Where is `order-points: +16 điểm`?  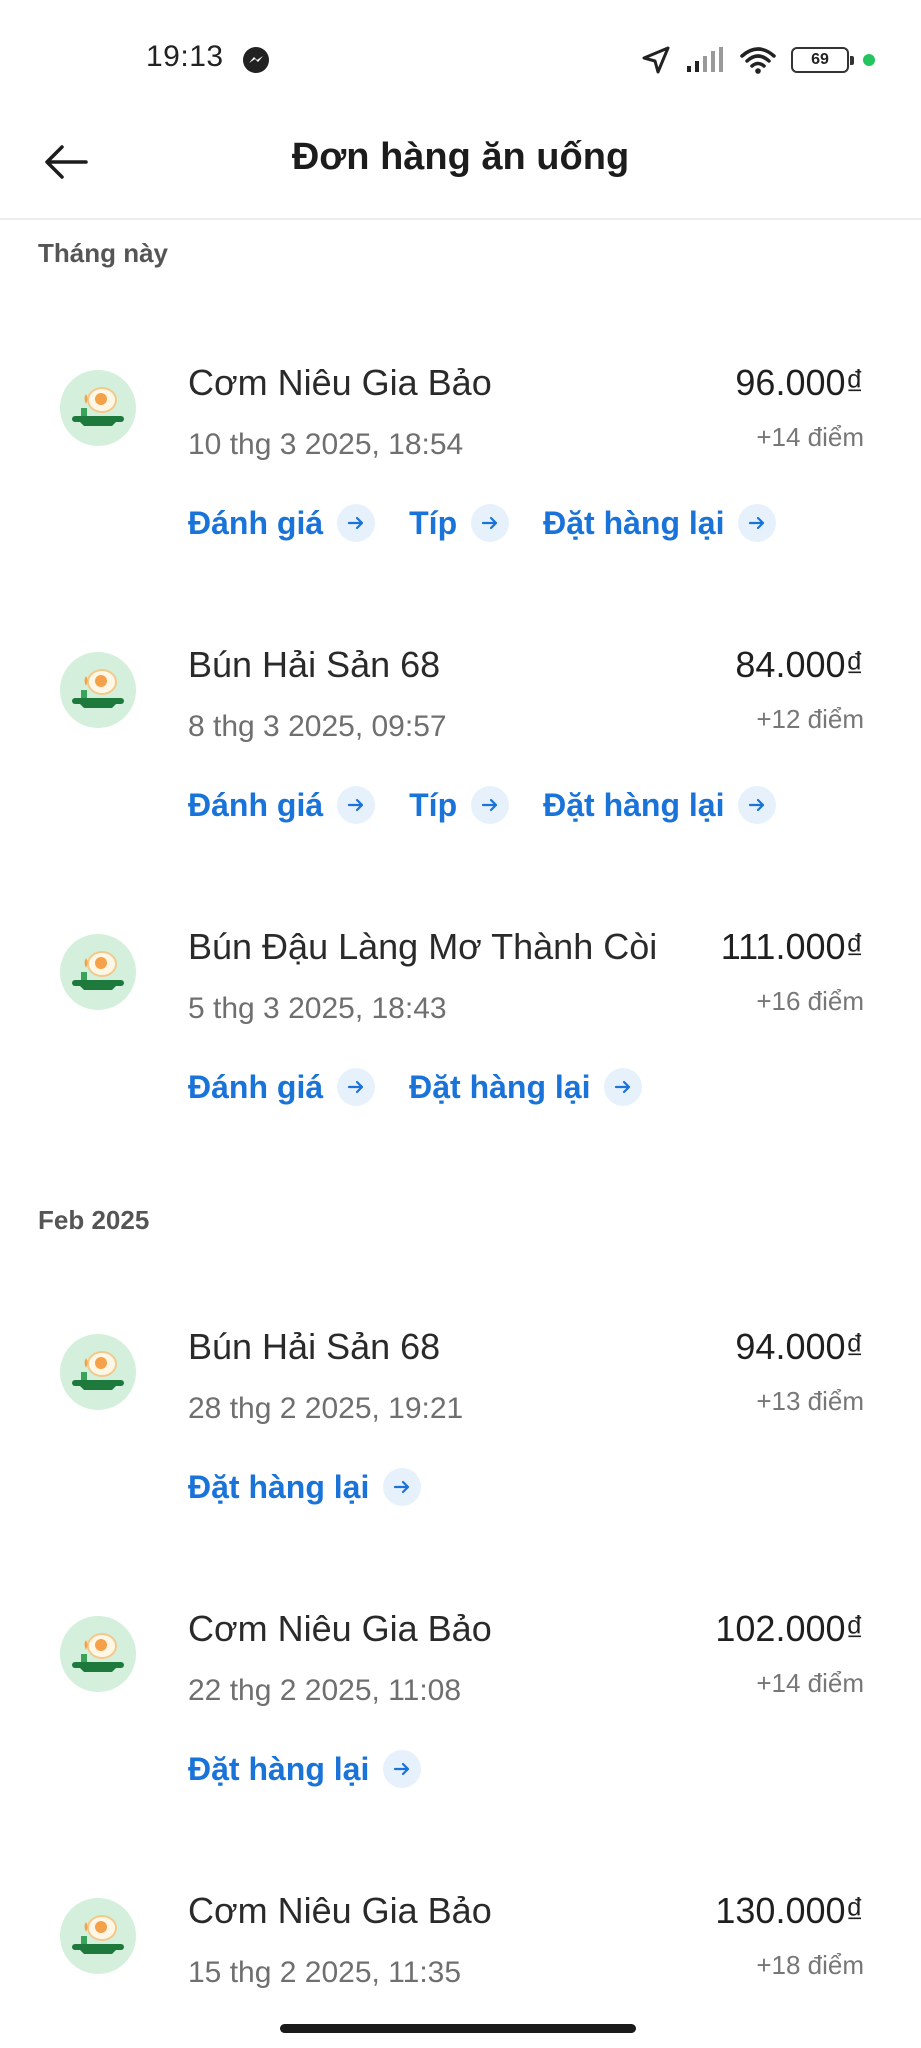 order-points: +16 điểm is located at coordinates (810, 1001).